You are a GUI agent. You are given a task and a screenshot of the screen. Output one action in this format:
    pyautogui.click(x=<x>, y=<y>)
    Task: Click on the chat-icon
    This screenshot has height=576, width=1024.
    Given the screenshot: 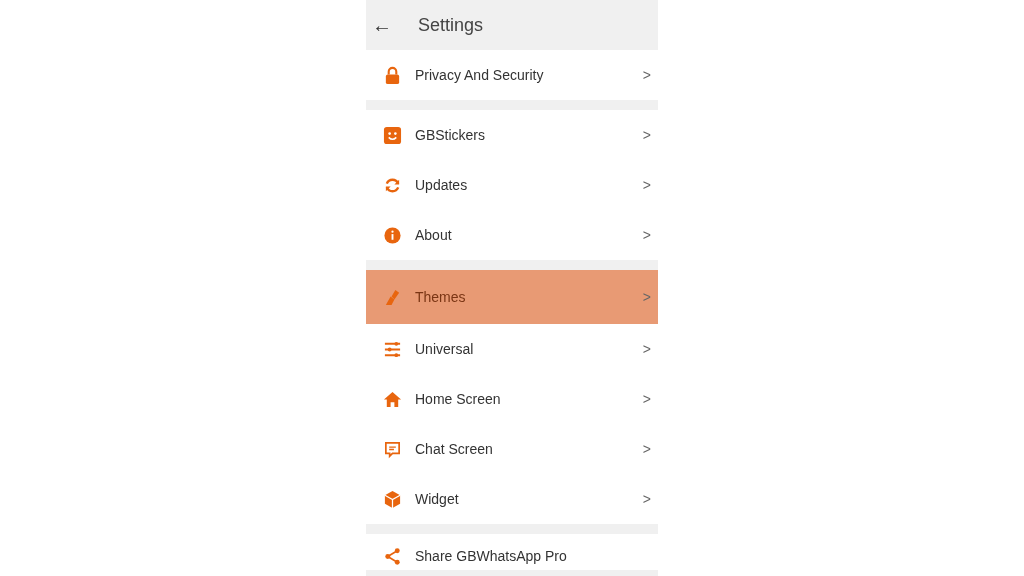 What is the action you would take?
    pyautogui.click(x=392, y=449)
    